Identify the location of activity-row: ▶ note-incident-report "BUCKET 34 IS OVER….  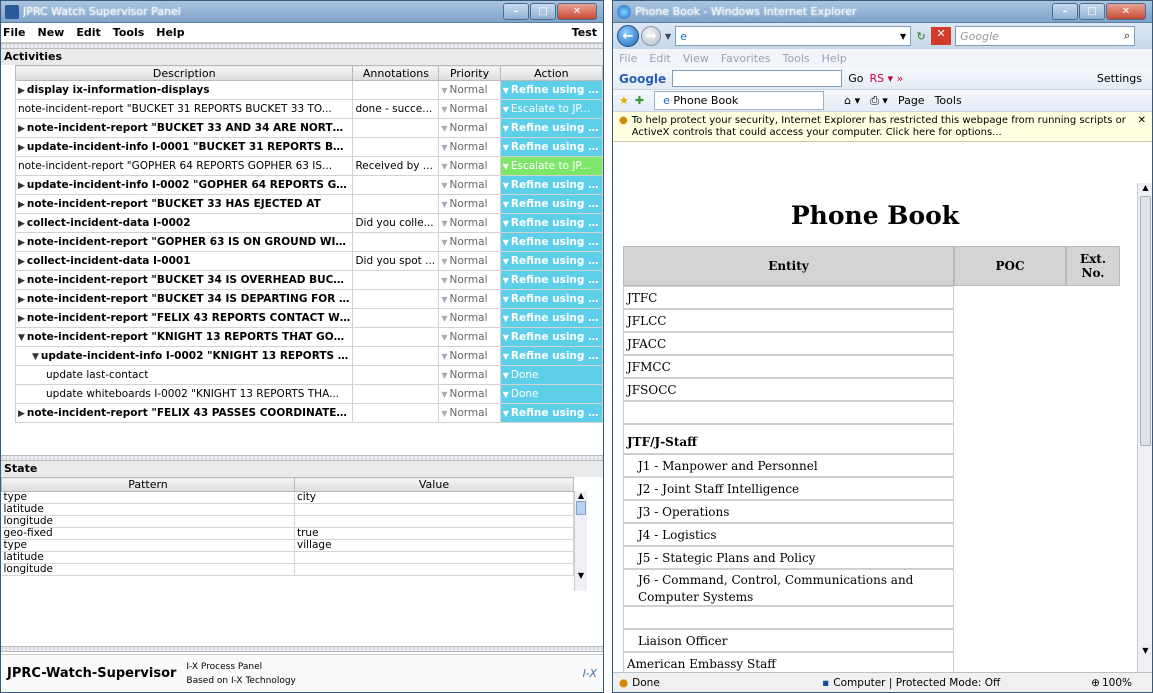
(308, 280).